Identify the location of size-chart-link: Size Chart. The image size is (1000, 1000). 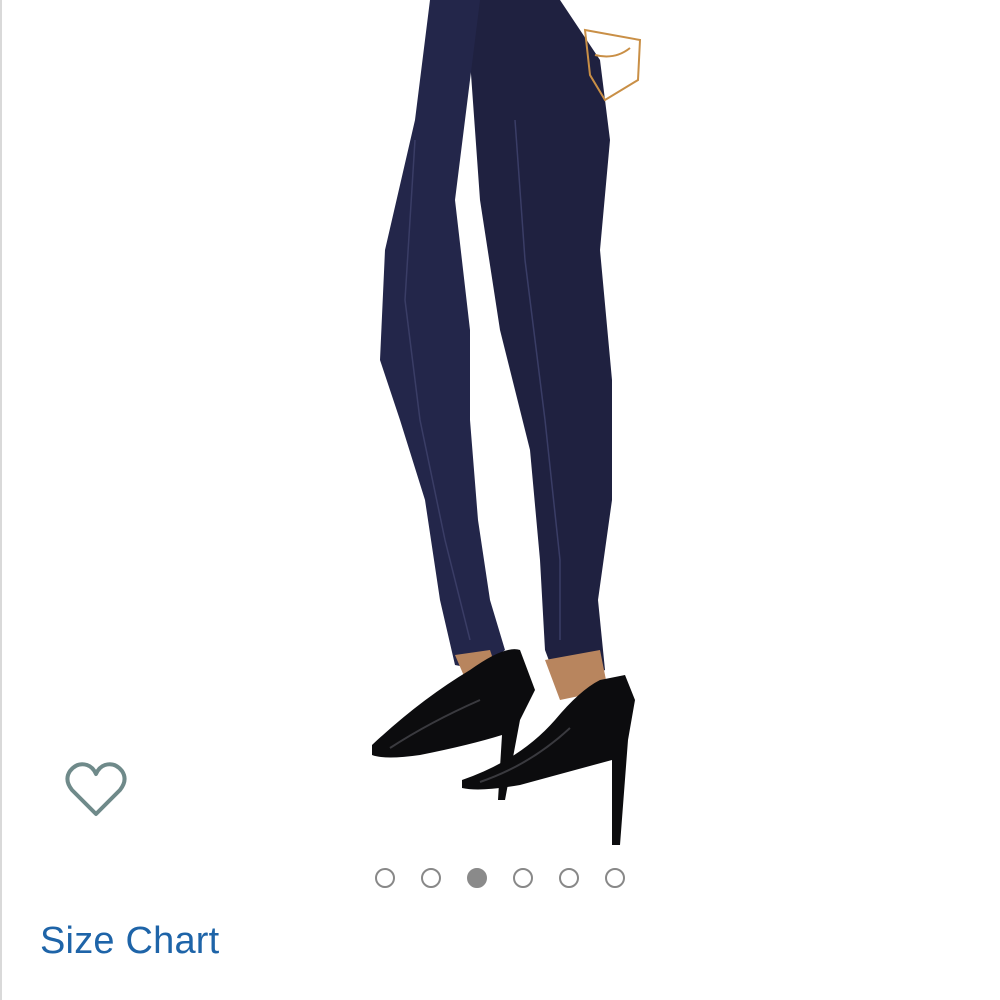
(129, 941).